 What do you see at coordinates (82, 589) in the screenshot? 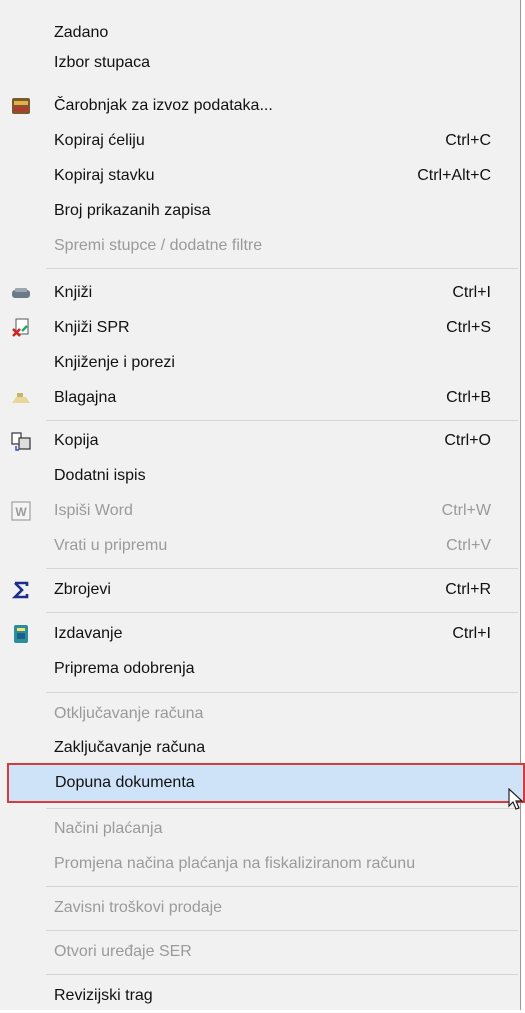
I see `menu-item-label: Zbrojevi` at bounding box center [82, 589].